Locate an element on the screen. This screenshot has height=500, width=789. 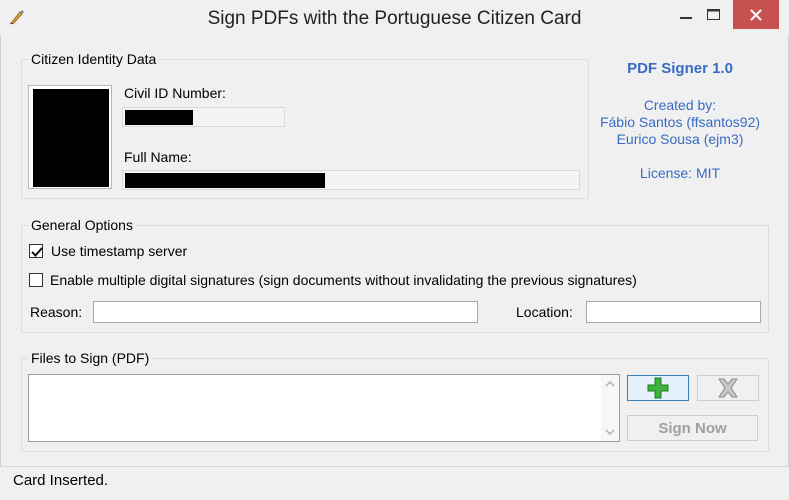
options-group-title: General Options is located at coordinates (82, 225).